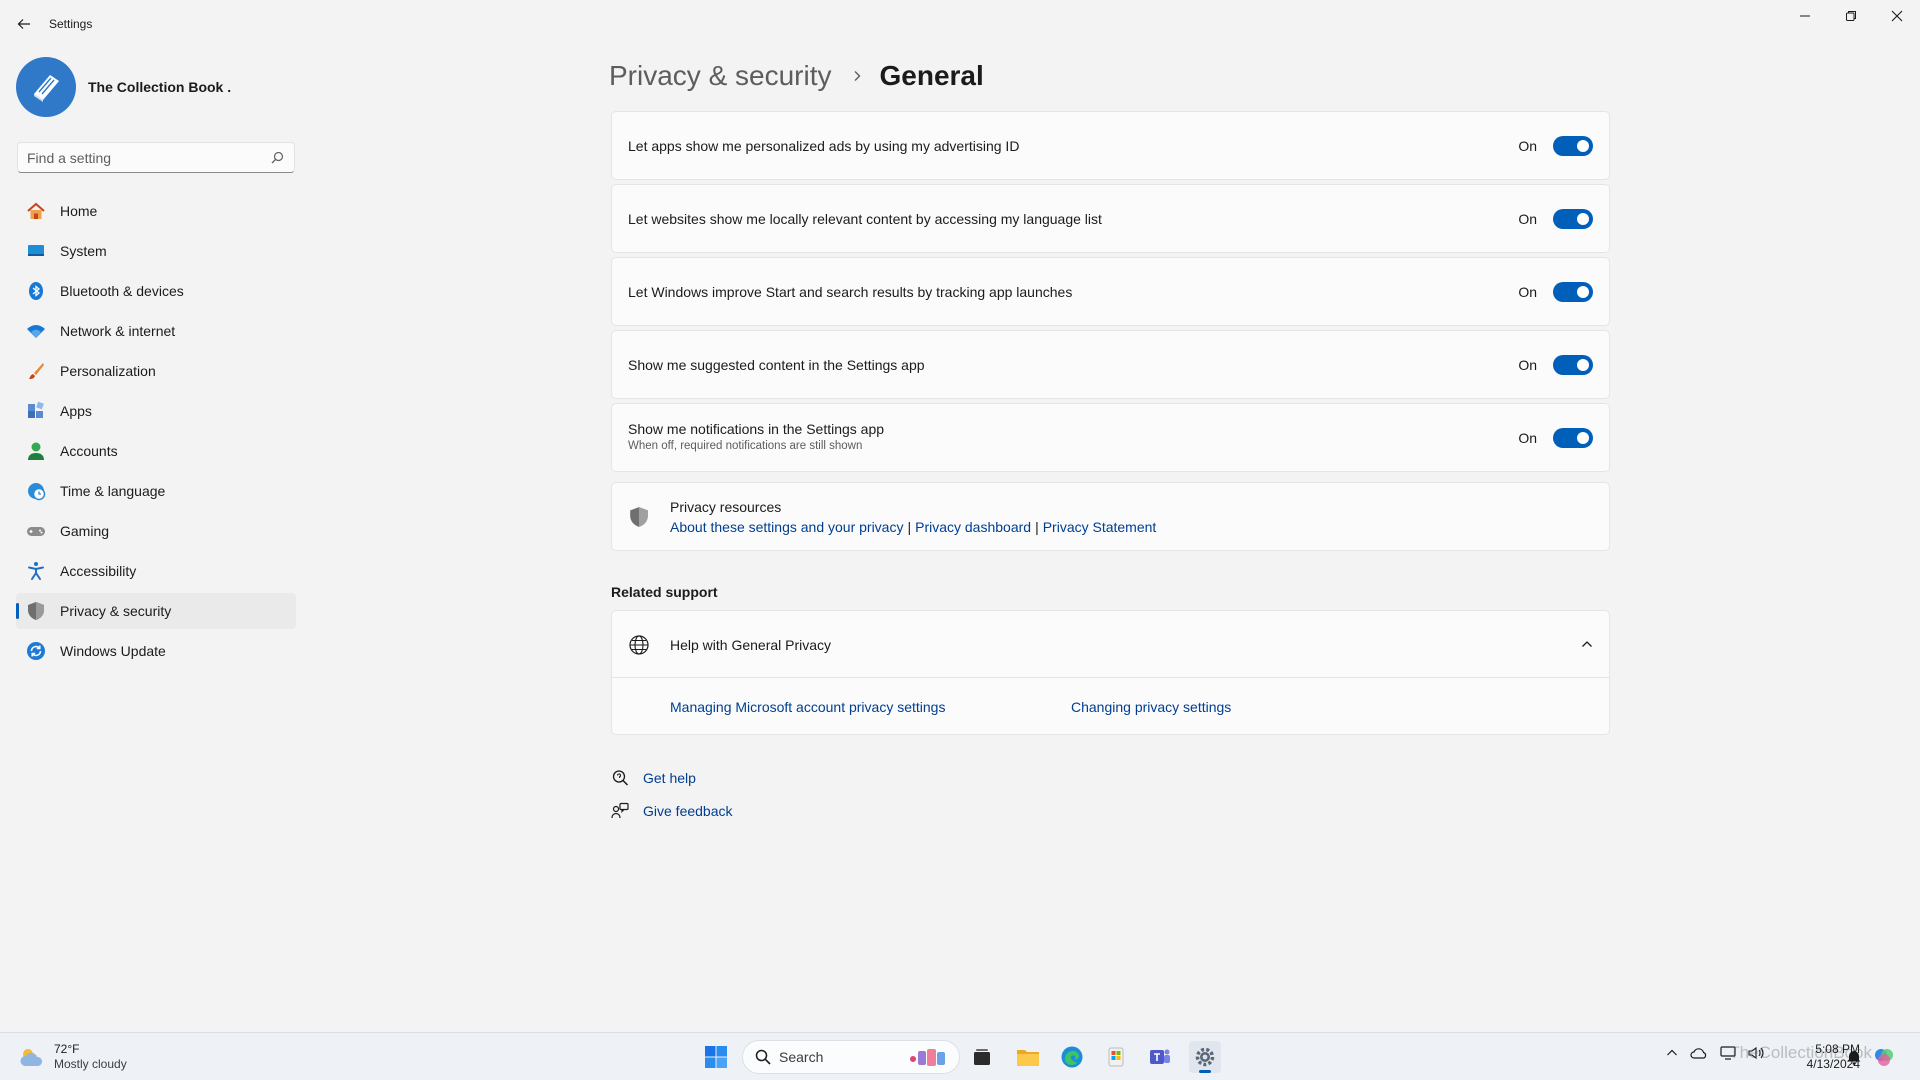 The width and height of the screenshot is (1920, 1080). What do you see at coordinates (720, 76) in the screenshot?
I see `breadcrumb-parent-link: Privacy & security` at bounding box center [720, 76].